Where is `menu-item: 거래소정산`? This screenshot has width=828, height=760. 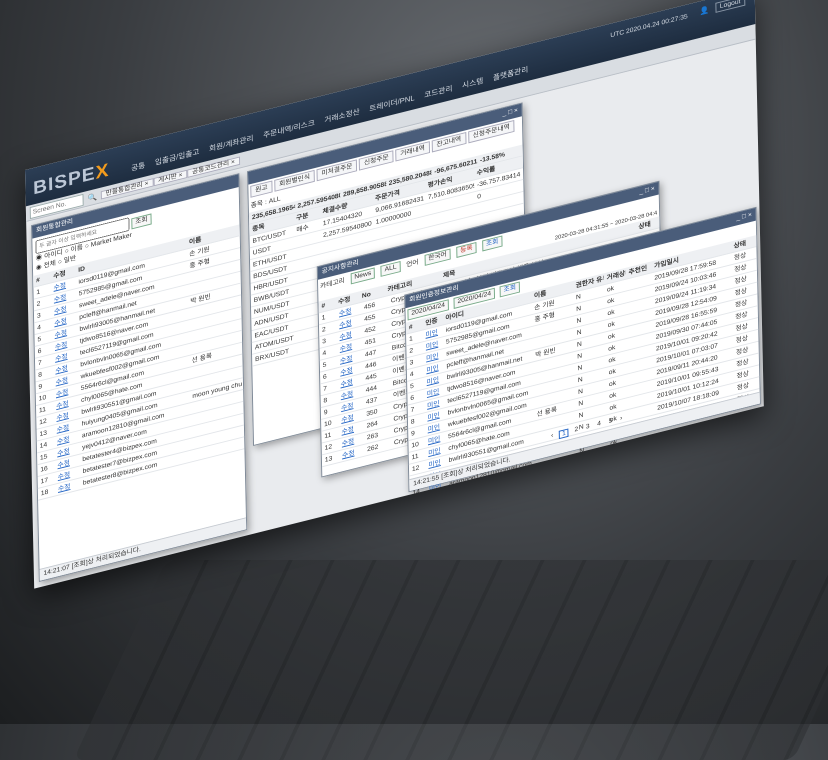 menu-item: 거래소정산 is located at coordinates (342, 115).